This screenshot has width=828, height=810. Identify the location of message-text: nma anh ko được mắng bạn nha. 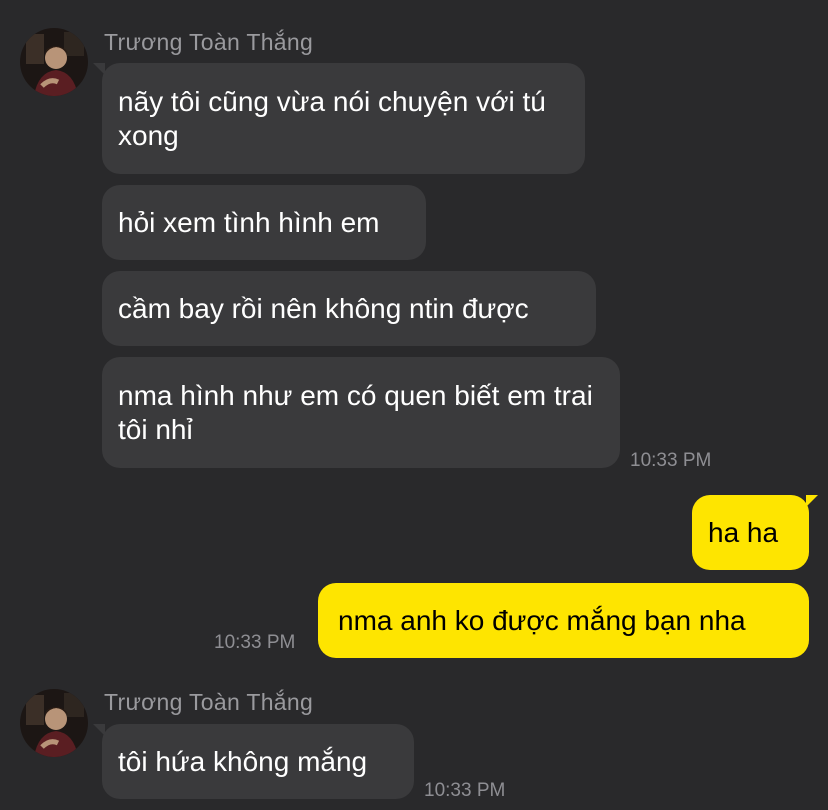
(542, 620).